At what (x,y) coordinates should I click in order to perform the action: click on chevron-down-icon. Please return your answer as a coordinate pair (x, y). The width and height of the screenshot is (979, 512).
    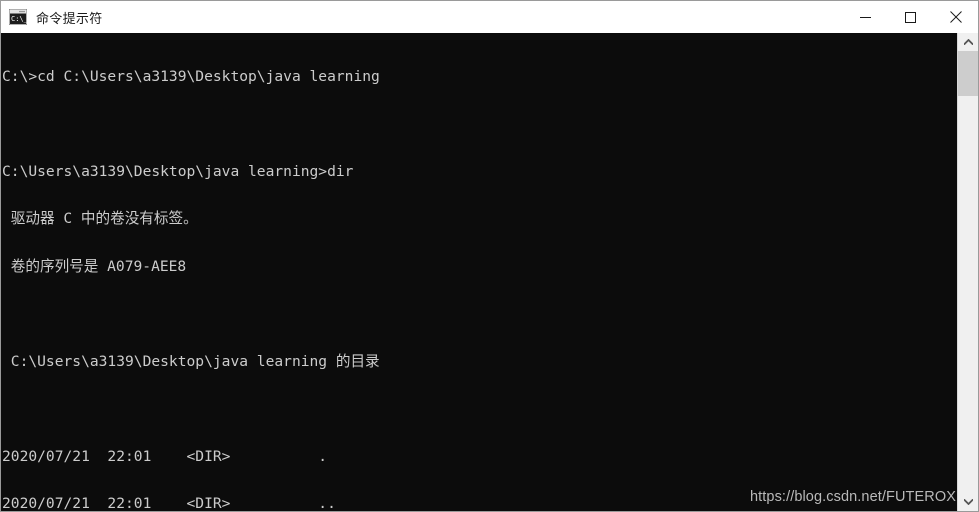
    Looking at the image, I should click on (968, 502).